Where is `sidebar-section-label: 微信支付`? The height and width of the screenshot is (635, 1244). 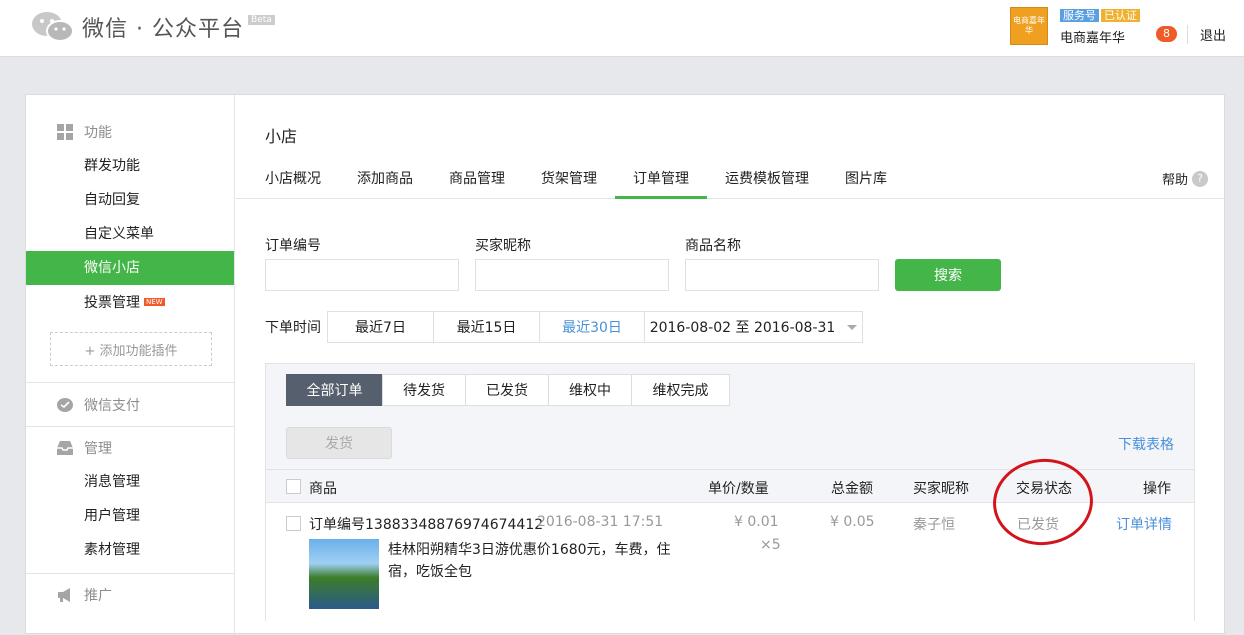 sidebar-section-label: 微信支付 is located at coordinates (112, 406).